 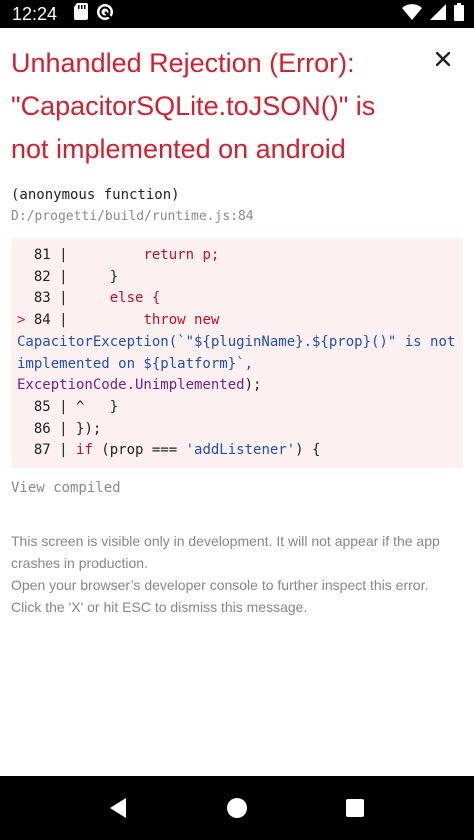 I want to click on status-icons-right, so click(x=433, y=14).